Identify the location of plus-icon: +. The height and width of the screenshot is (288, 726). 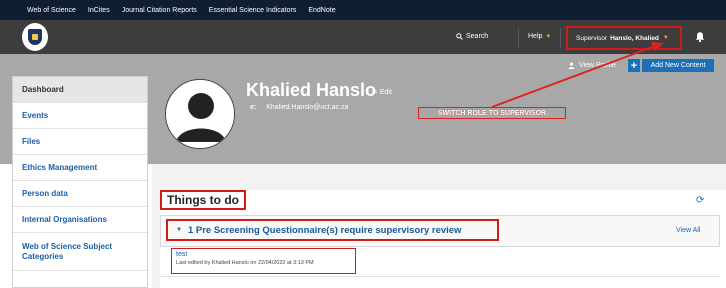
(634, 65).